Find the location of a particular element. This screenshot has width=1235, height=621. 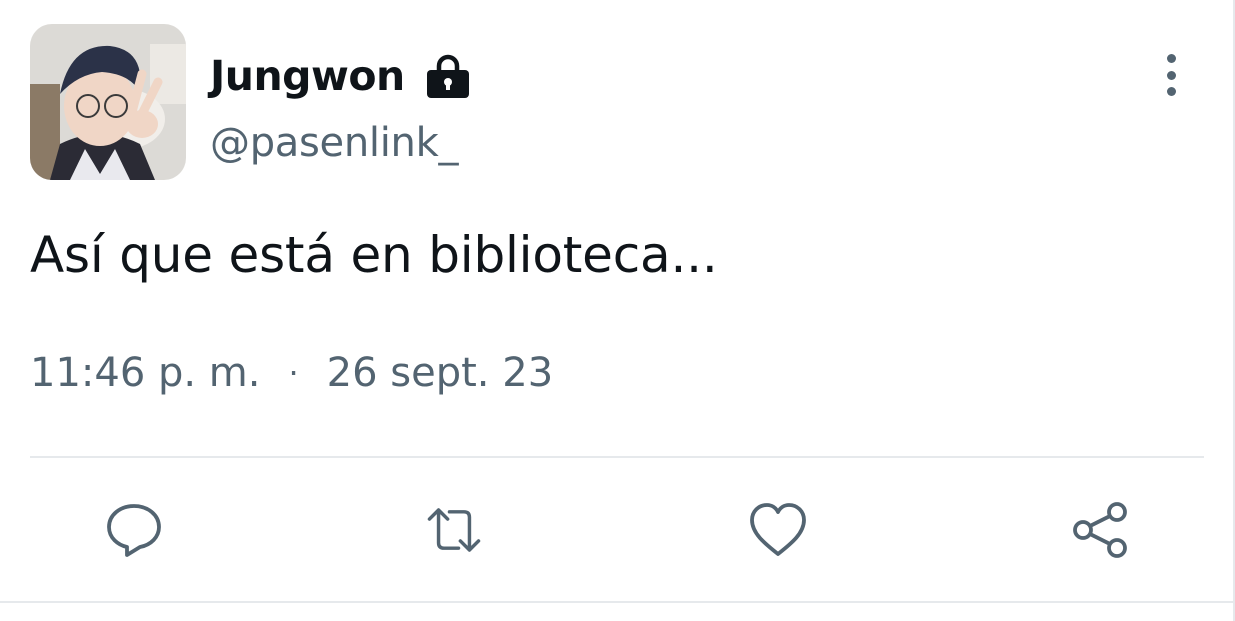

tweet-date: 26 sept. 23 is located at coordinates (440, 373).